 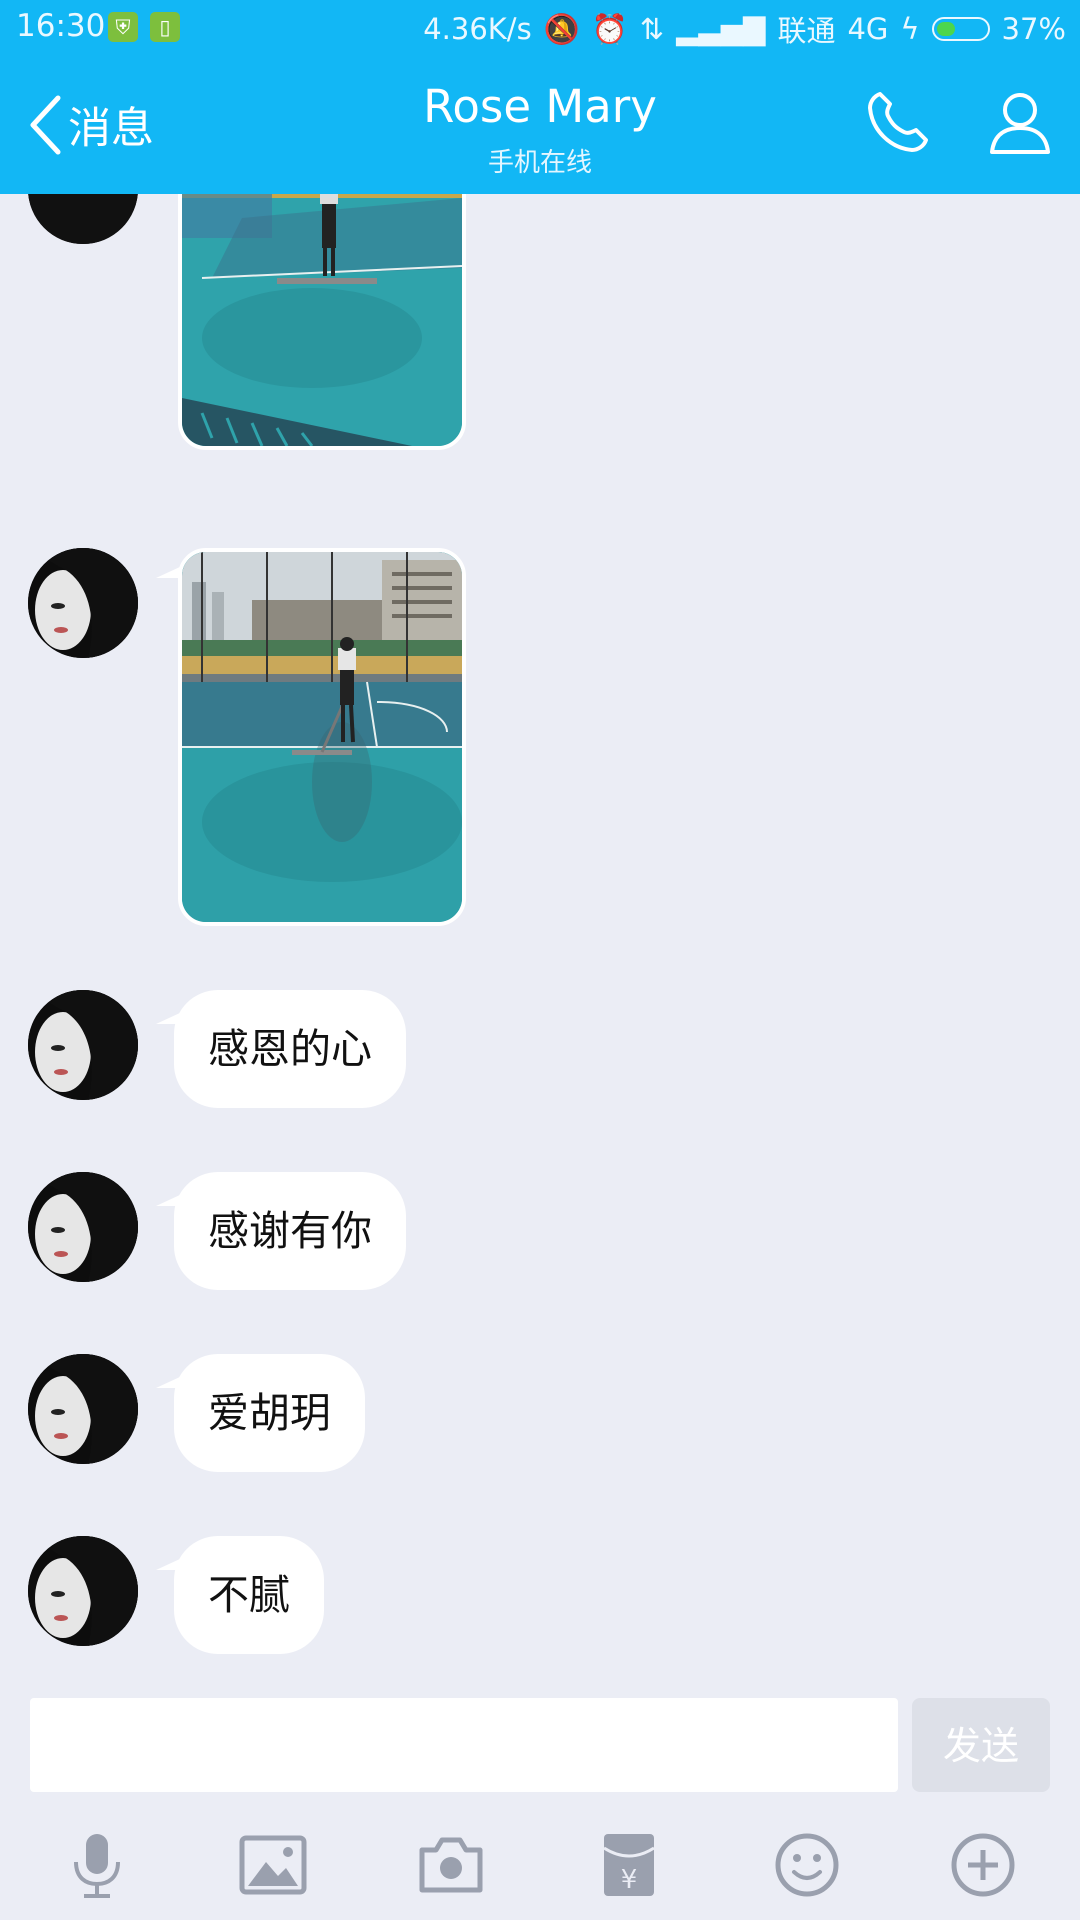 I want to click on compose-bar: 发送, so click(x=540, y=1742).